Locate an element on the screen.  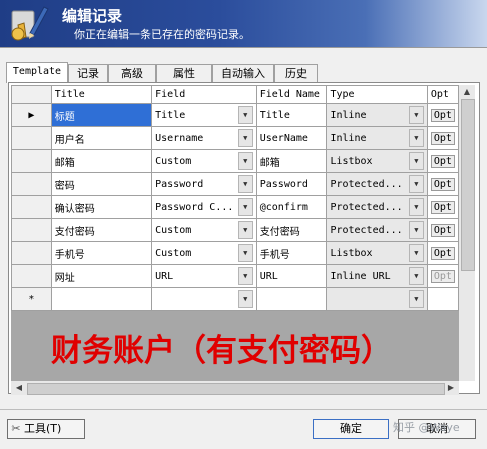
new-row: * ▼ ▼ is located at coordinates (235, 299).